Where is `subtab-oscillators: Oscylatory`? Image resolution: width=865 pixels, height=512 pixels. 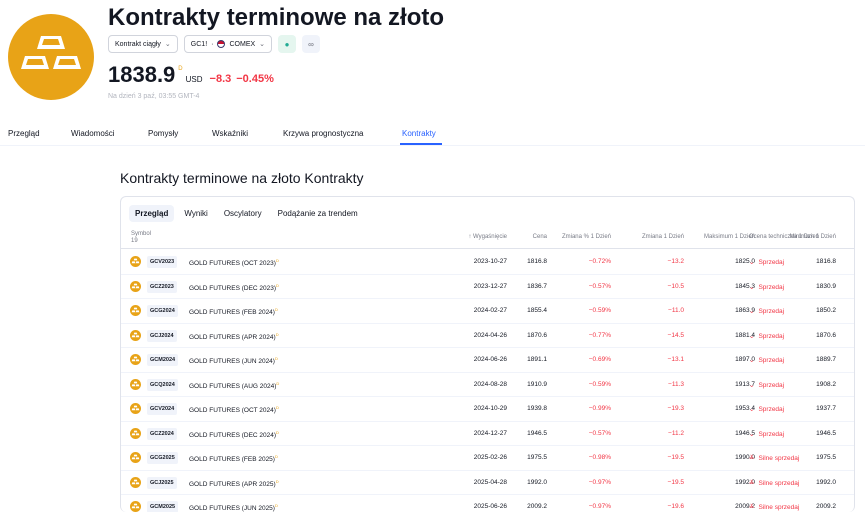 subtab-oscillators: Oscylatory is located at coordinates (243, 213).